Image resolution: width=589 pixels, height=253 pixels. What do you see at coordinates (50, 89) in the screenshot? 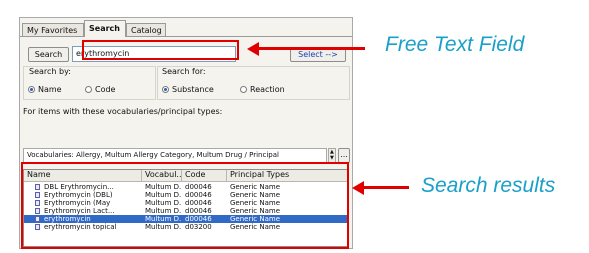
I see `search-by-name-label: Name` at bounding box center [50, 89].